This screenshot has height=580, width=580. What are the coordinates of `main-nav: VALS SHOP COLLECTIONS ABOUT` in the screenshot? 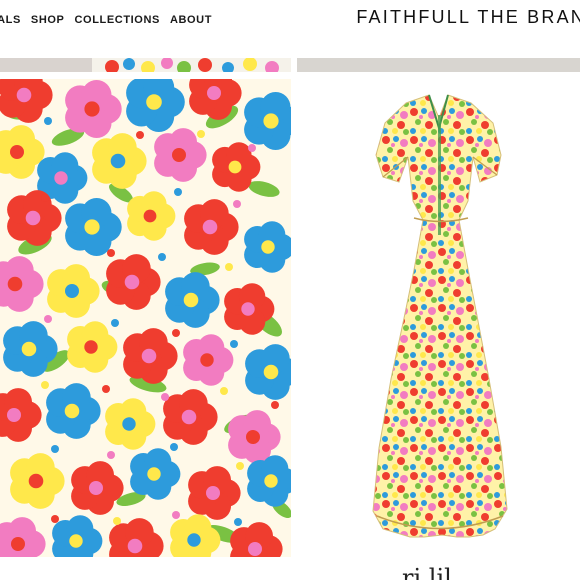 It's located at (106, 20).